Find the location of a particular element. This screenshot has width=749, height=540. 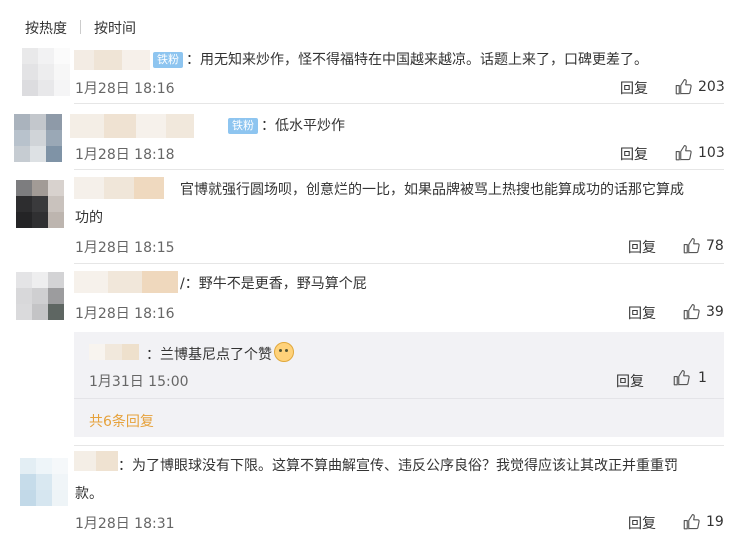

like-button: 78 is located at coordinates (703, 246).